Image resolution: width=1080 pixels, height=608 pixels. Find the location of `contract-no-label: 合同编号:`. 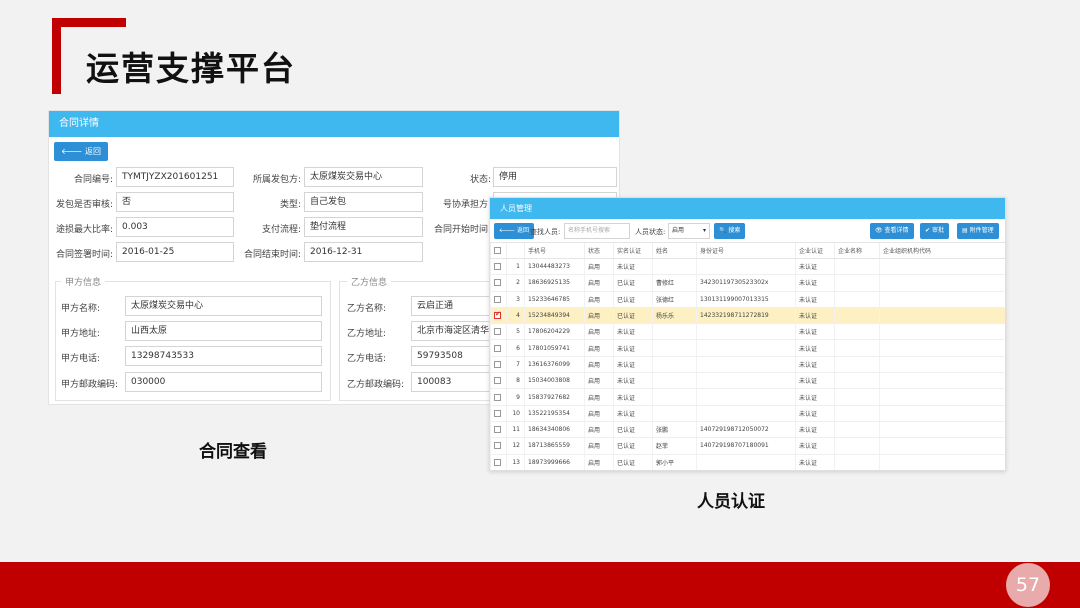

contract-no-label: 合同编号: is located at coordinates (93, 180).